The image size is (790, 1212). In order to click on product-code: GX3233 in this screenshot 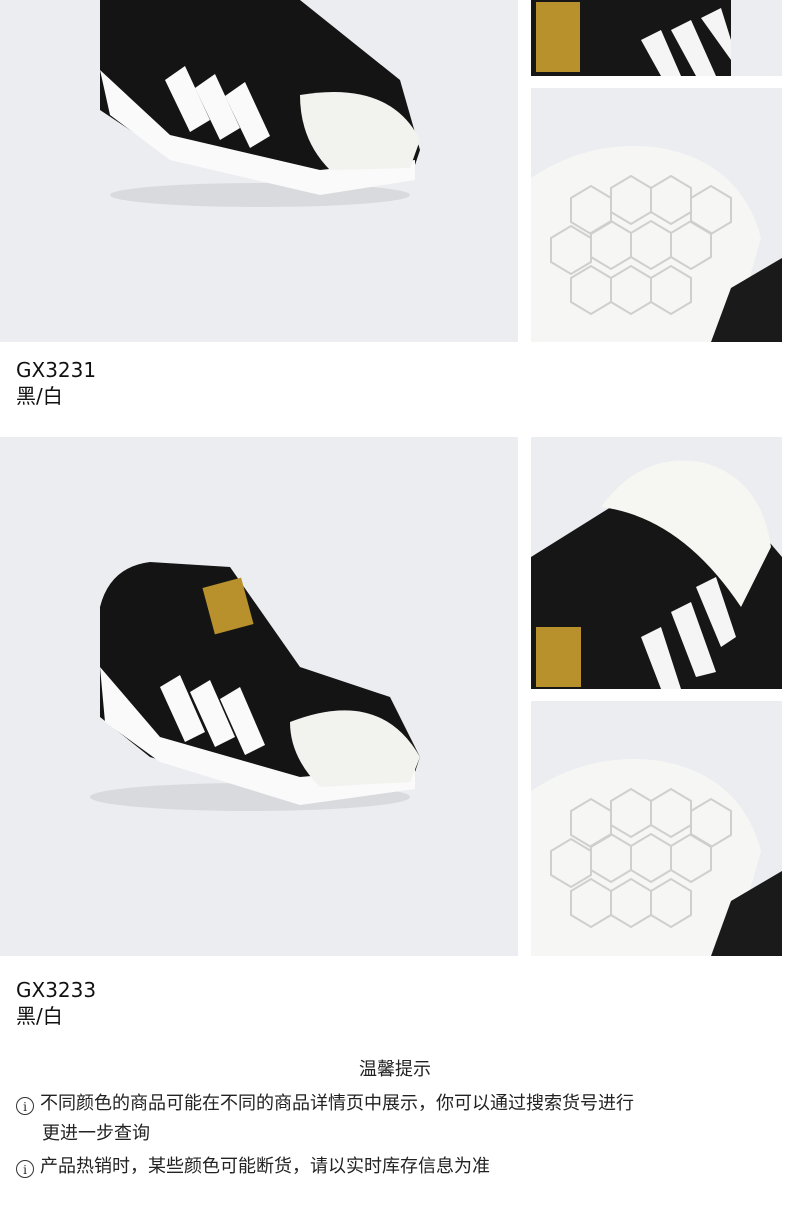, I will do `click(56, 990)`.